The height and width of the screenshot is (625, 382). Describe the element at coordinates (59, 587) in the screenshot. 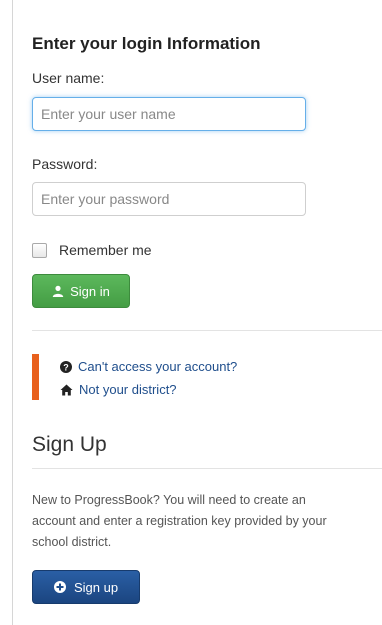

I see `plus-circle-icon` at that location.